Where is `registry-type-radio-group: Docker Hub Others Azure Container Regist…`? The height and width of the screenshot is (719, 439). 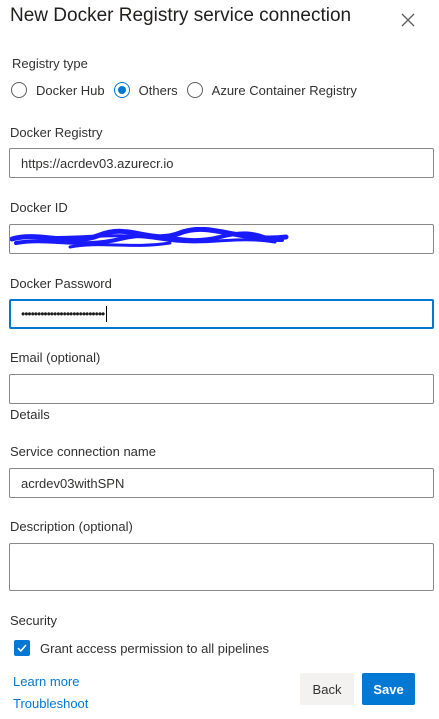 registry-type-radio-group: Docker Hub Others Azure Container Regist… is located at coordinates (188, 90).